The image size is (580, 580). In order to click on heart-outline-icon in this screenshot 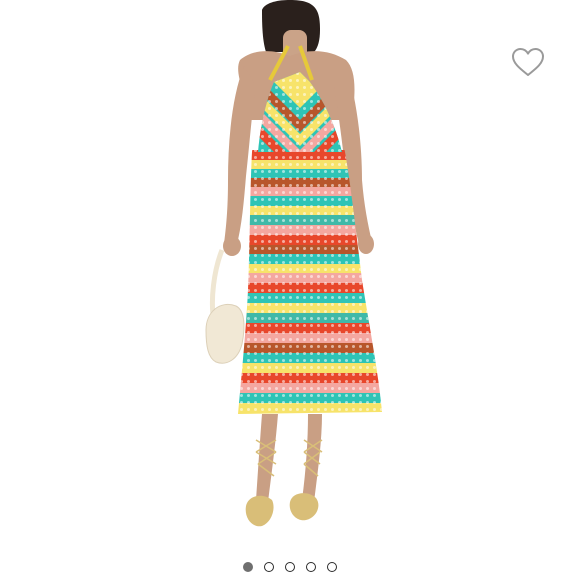, I will do `click(528, 62)`.